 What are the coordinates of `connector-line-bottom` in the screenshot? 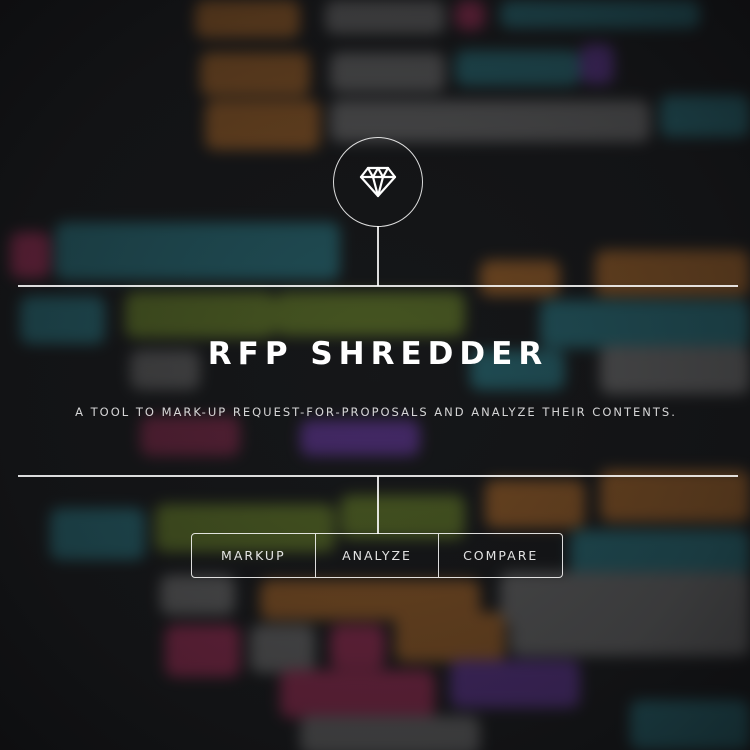 It's located at (378, 505).